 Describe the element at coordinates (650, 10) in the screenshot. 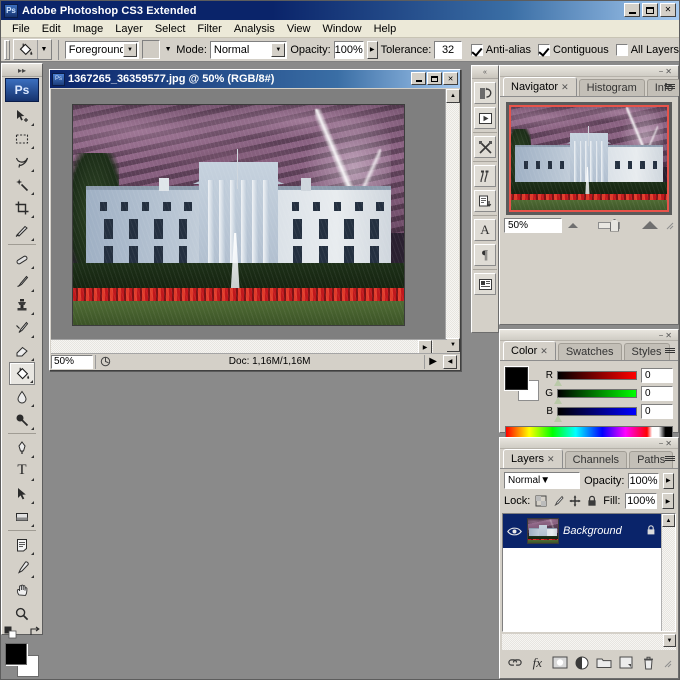

I see `maximize-button` at that location.